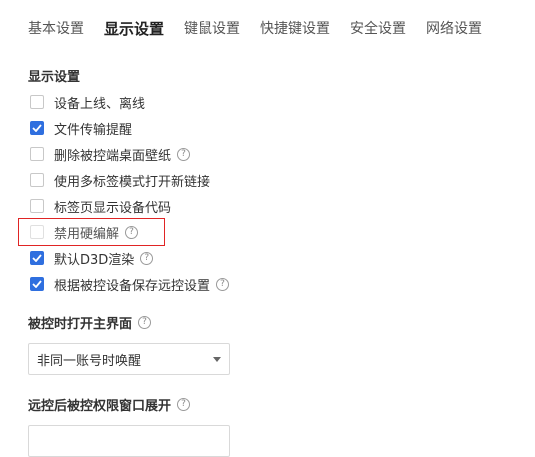 This screenshot has height=457, width=535. Describe the element at coordinates (90, 322) in the screenshot. I see `open-main-ui-title: 被控时打开主界面 ?` at that location.